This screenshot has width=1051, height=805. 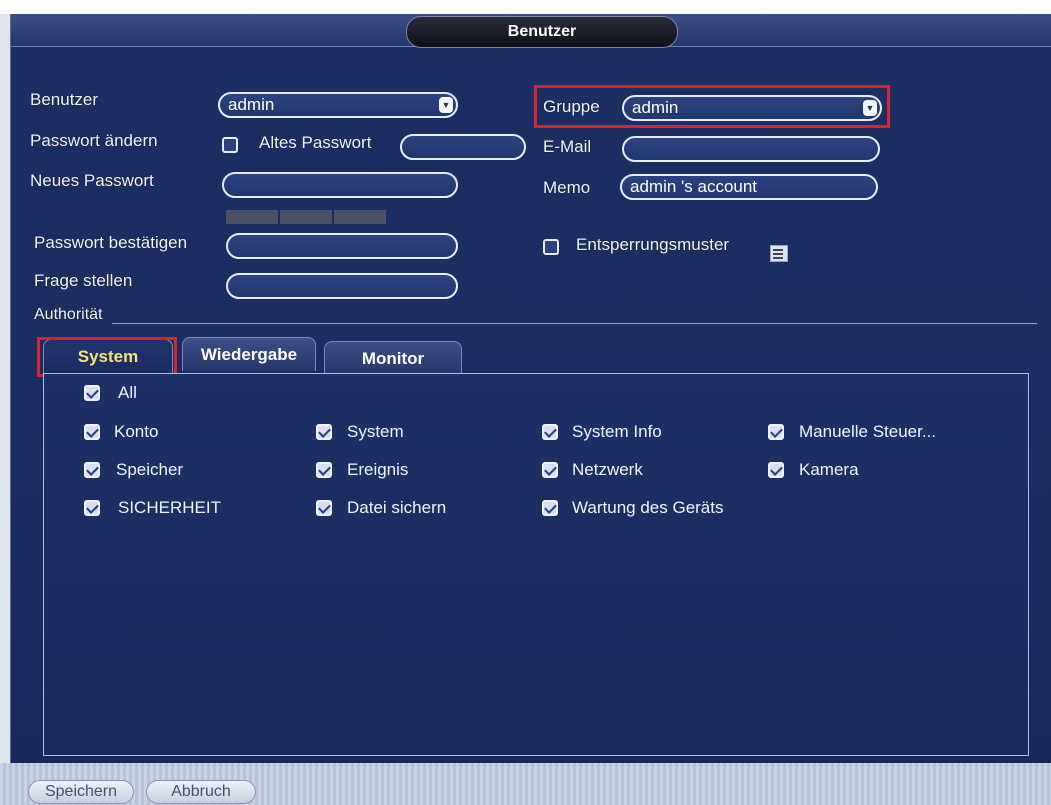 What do you see at coordinates (542, 32) in the screenshot?
I see `dialog-title: Benutzer` at bounding box center [542, 32].